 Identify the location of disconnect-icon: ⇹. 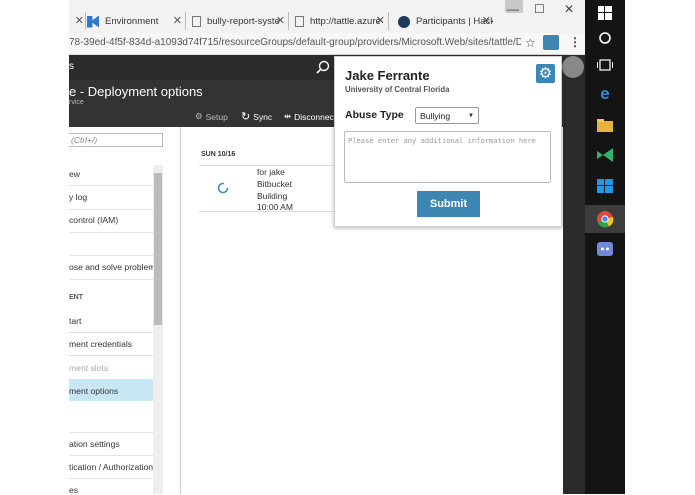
(288, 116).